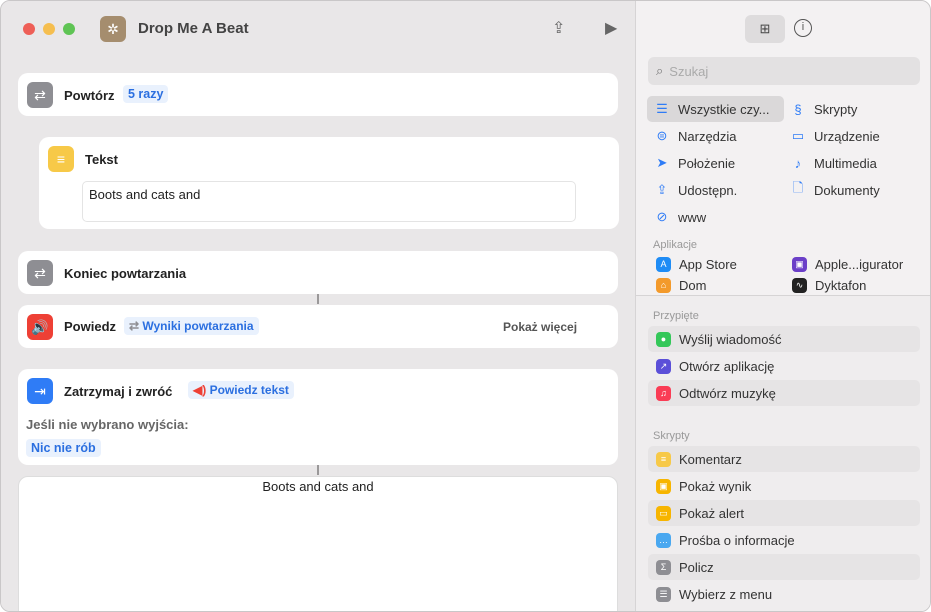 Image resolution: width=931 pixels, height=612 pixels. I want to click on music-icon: ♫, so click(663, 393).